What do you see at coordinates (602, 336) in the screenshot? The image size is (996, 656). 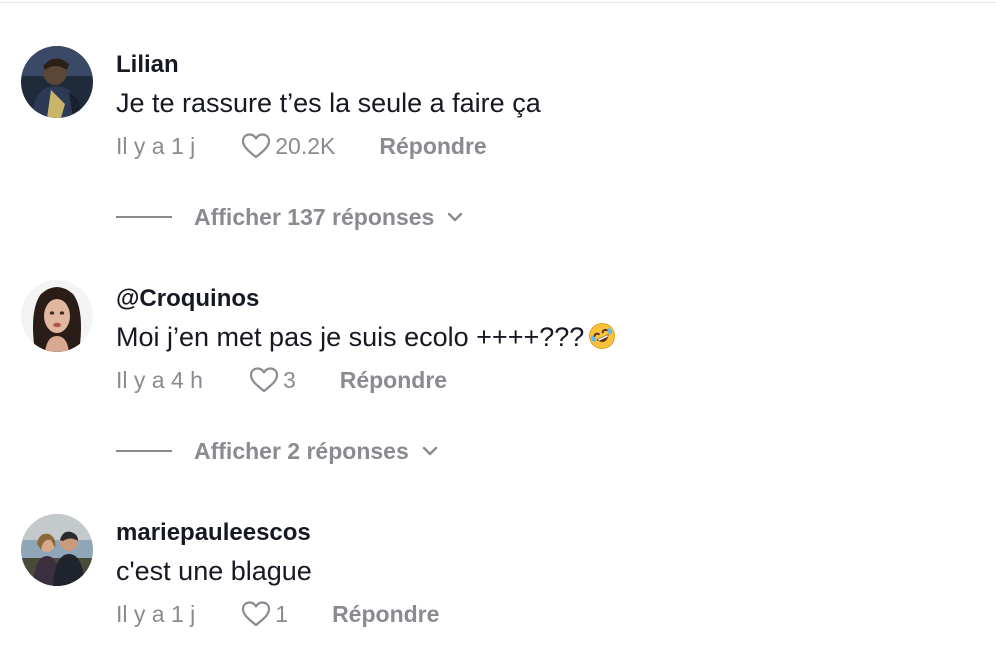 I see `rolling-on-floor-laughing-emoji` at bounding box center [602, 336].